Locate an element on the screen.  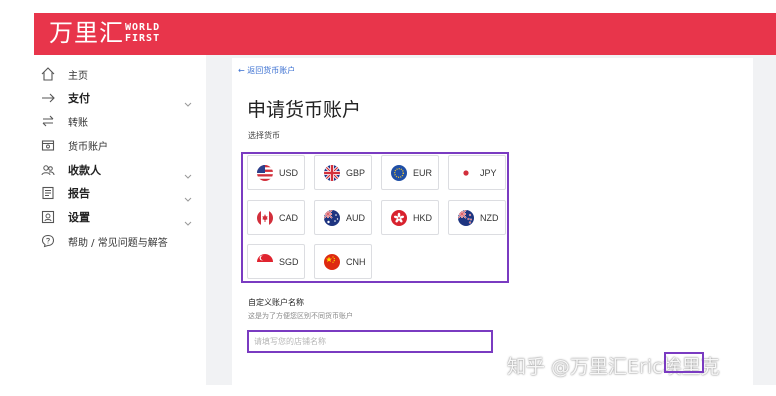
sidebar-item-home: 主页 is located at coordinates (120, 74).